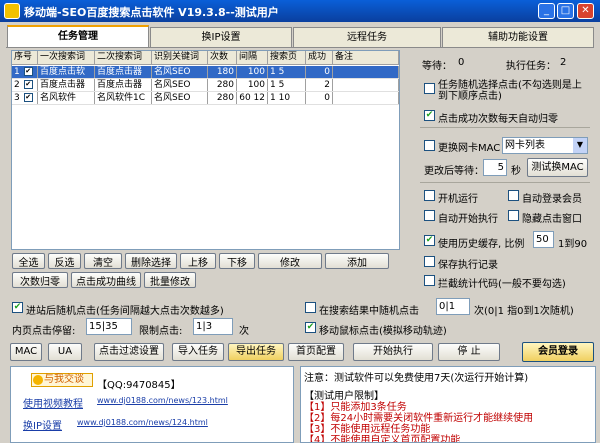 This screenshot has height=443, width=600. Describe the element at coordinates (62, 380) in the screenshot. I see `chat-promo: 与我交谈` at that location.